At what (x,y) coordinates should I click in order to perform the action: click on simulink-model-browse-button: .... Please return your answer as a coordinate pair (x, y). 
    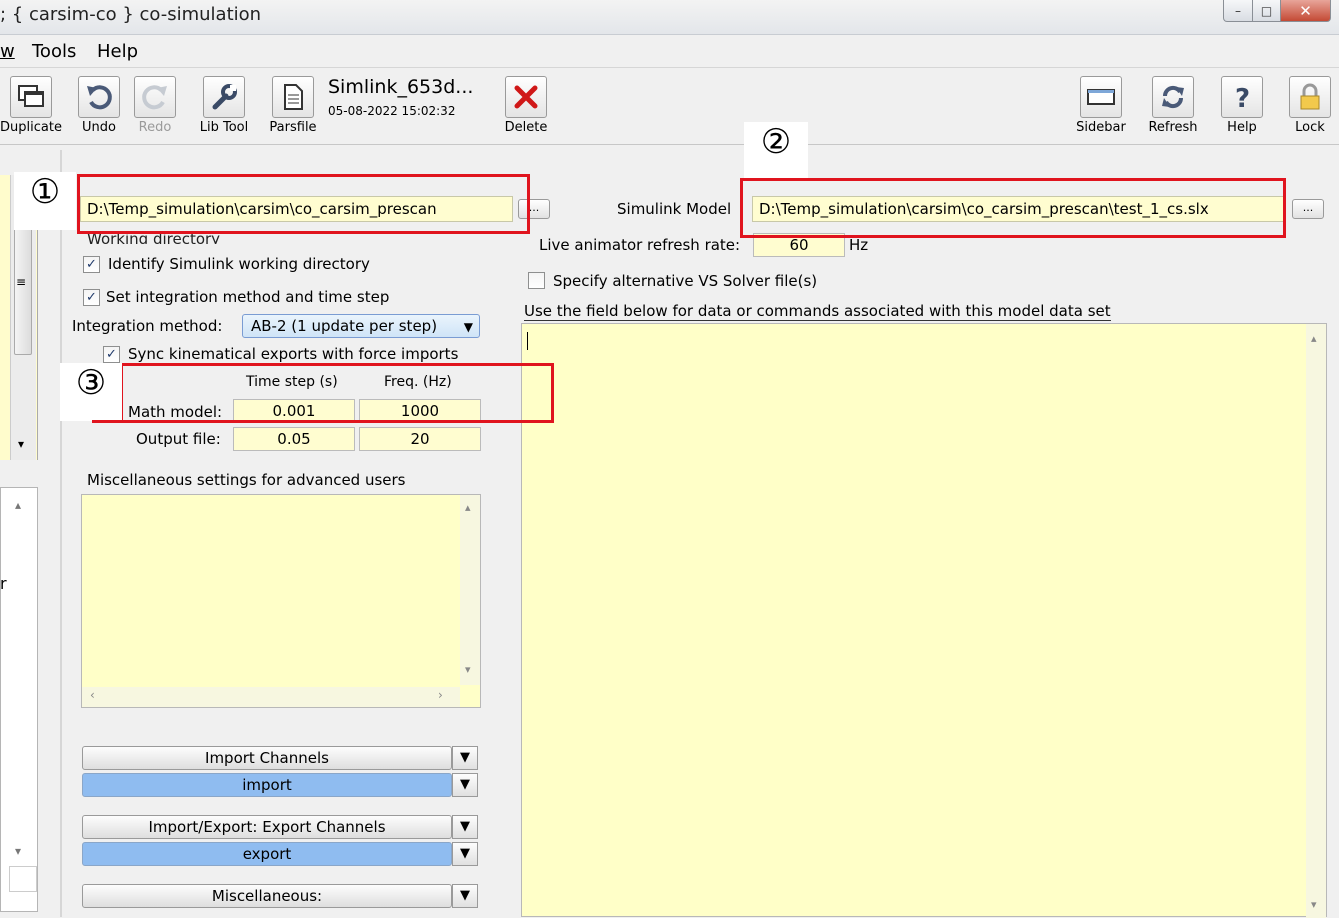
    Looking at the image, I should click on (1308, 209).